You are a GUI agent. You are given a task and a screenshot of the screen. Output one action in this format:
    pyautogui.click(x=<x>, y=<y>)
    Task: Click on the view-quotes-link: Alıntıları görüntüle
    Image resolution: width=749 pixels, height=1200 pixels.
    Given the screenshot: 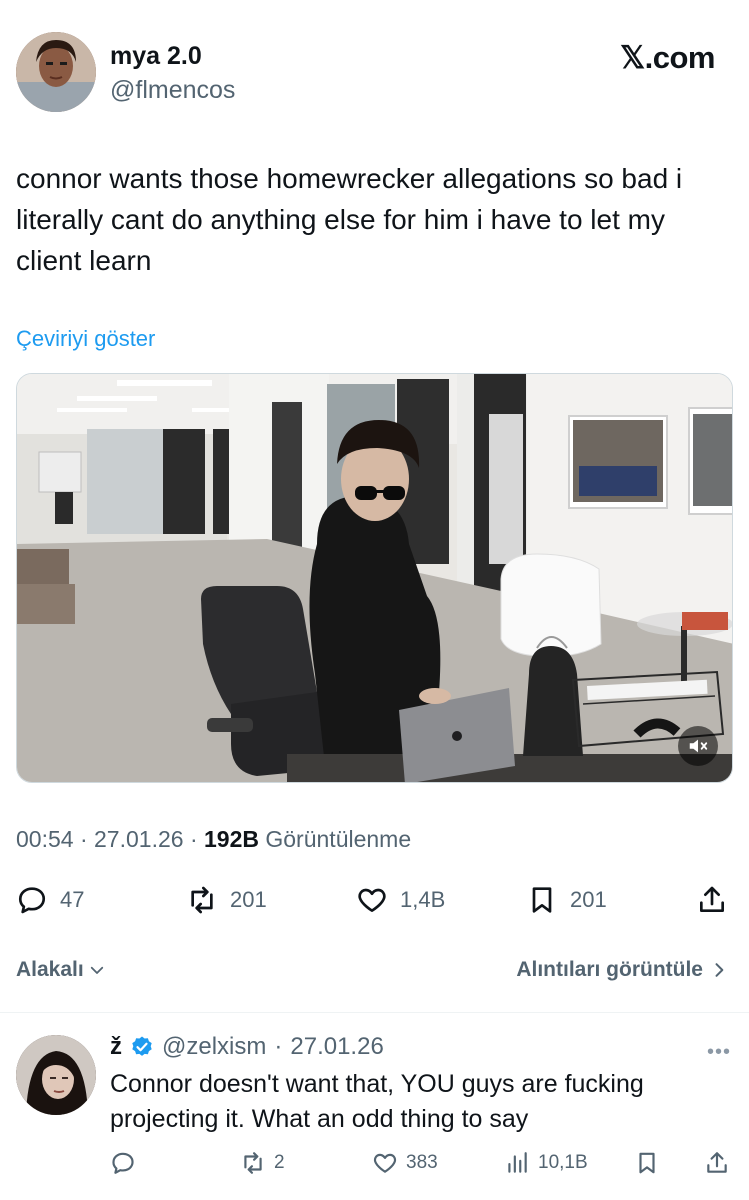 What is the action you would take?
    pyautogui.click(x=622, y=970)
    